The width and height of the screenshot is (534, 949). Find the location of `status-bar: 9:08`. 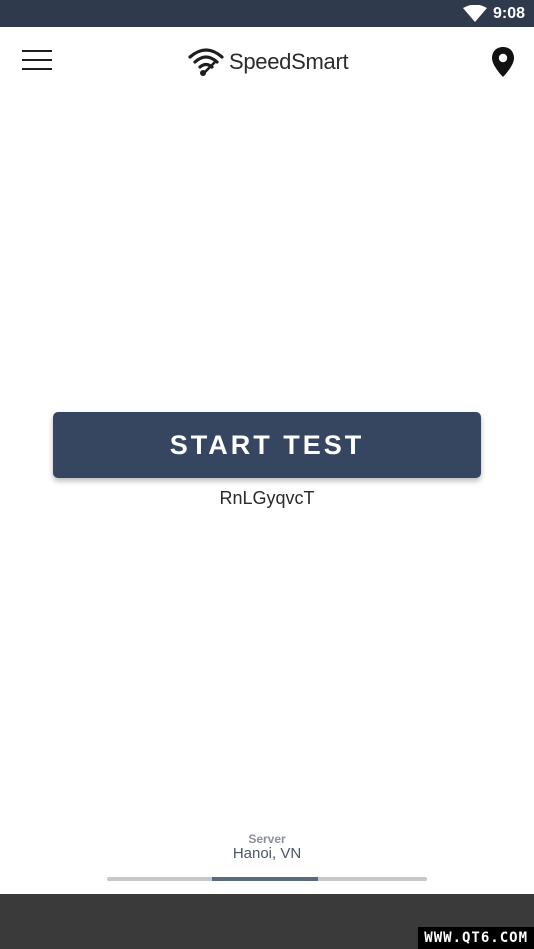

status-bar: 9:08 is located at coordinates (267, 13).